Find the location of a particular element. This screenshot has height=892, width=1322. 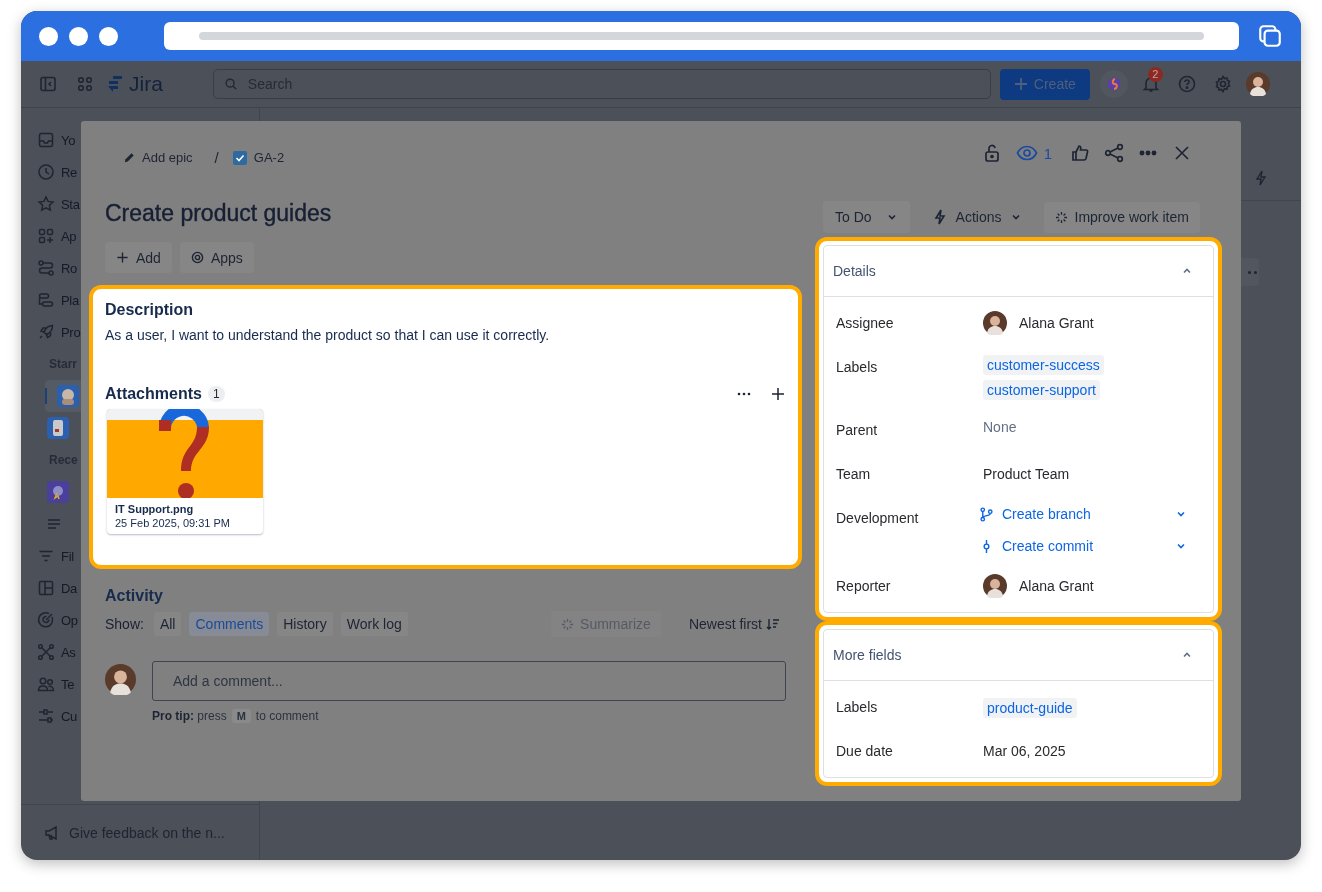

file-name: IT Support.png is located at coordinates (155, 509).